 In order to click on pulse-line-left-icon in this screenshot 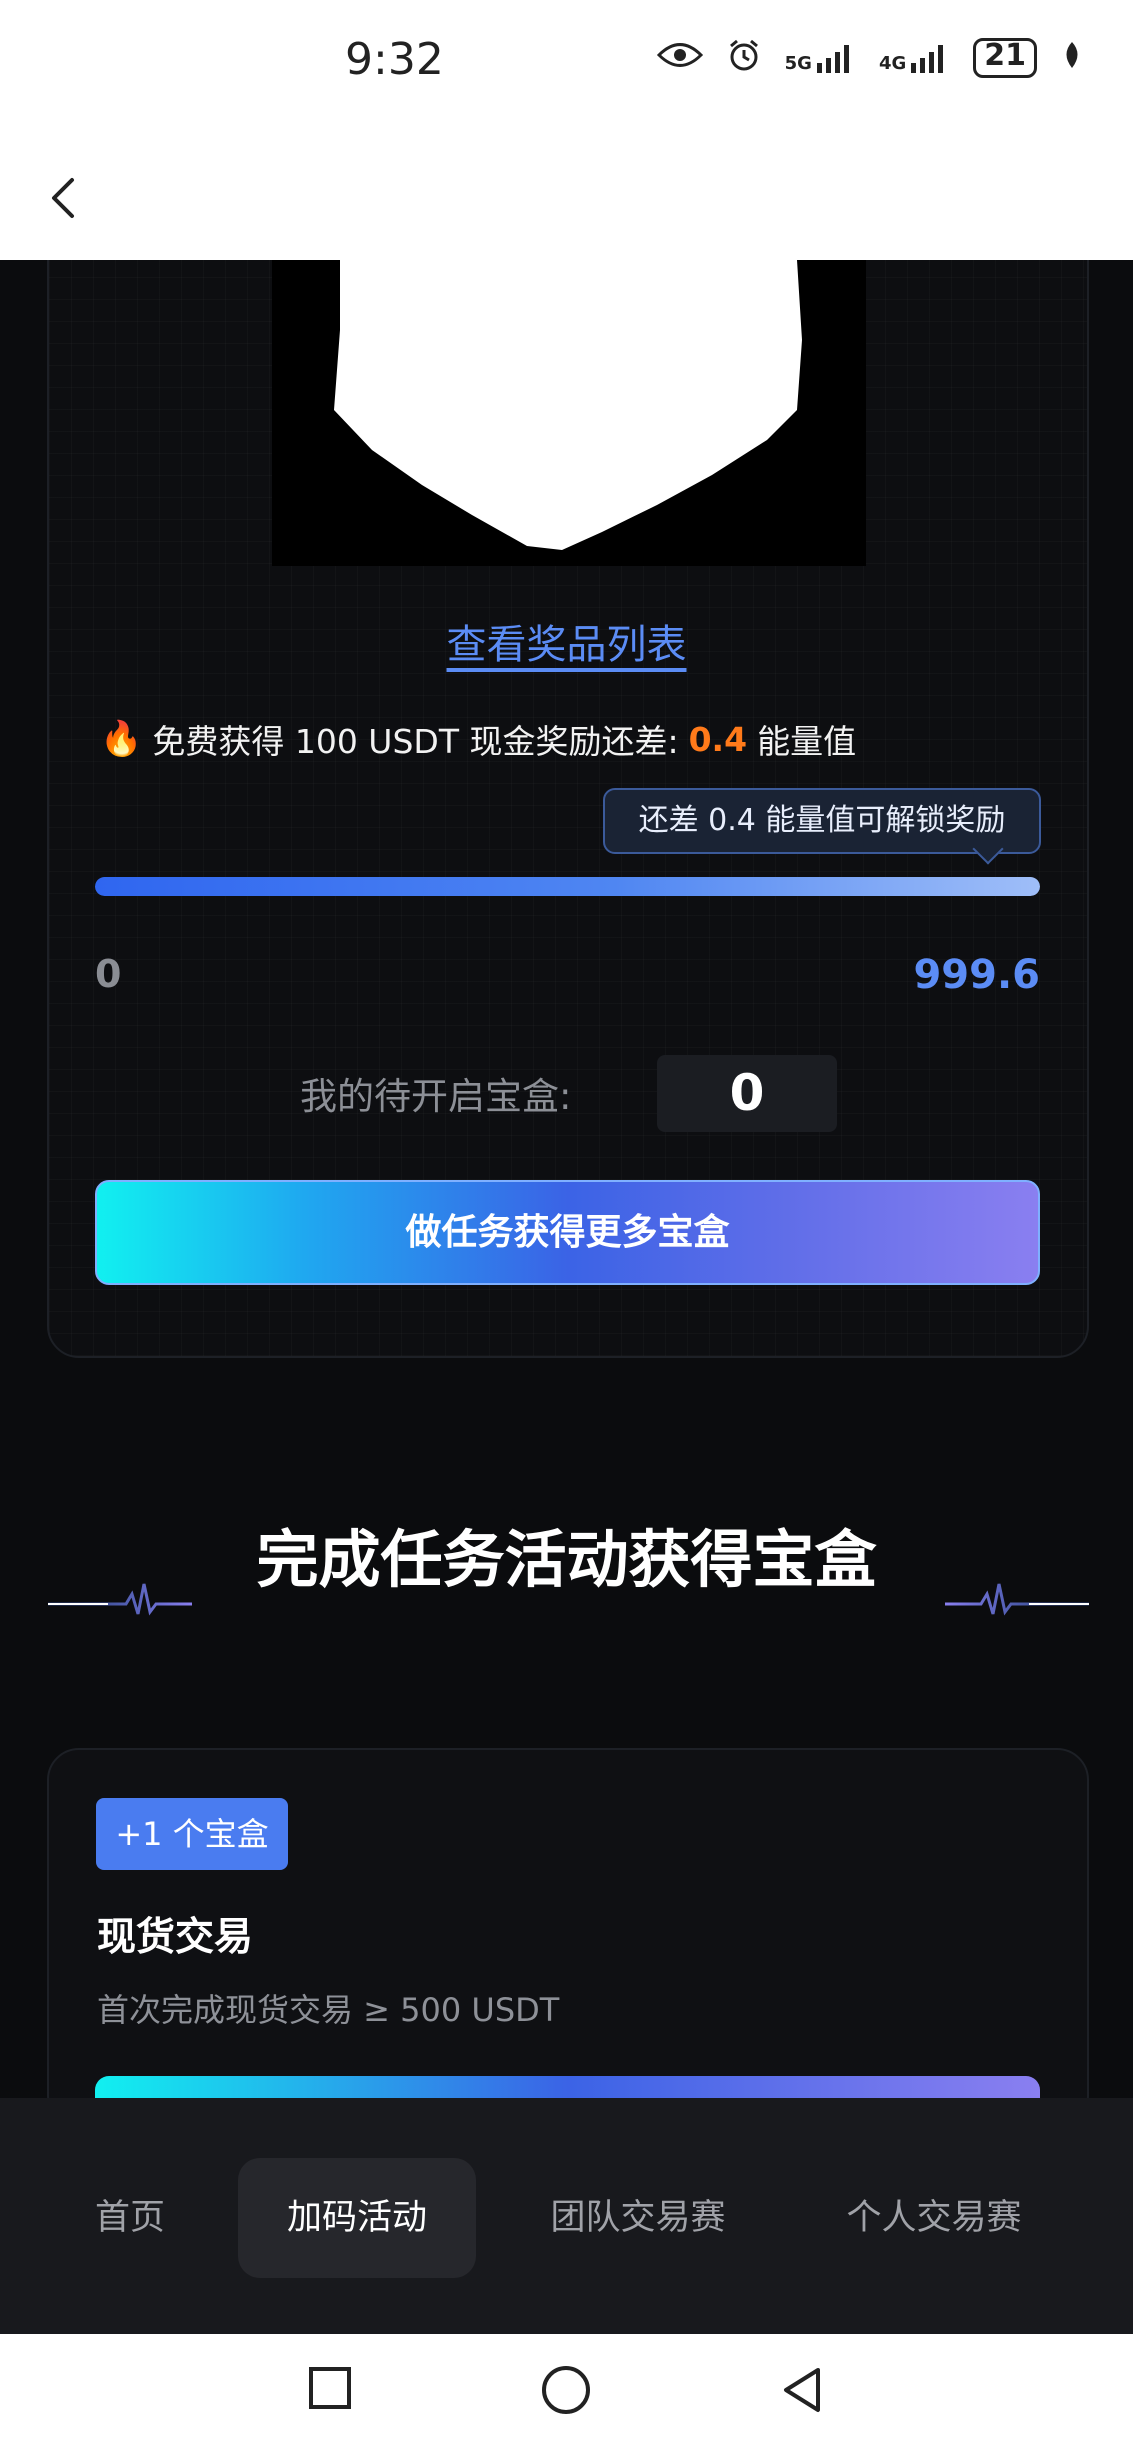, I will do `click(120, 1600)`.